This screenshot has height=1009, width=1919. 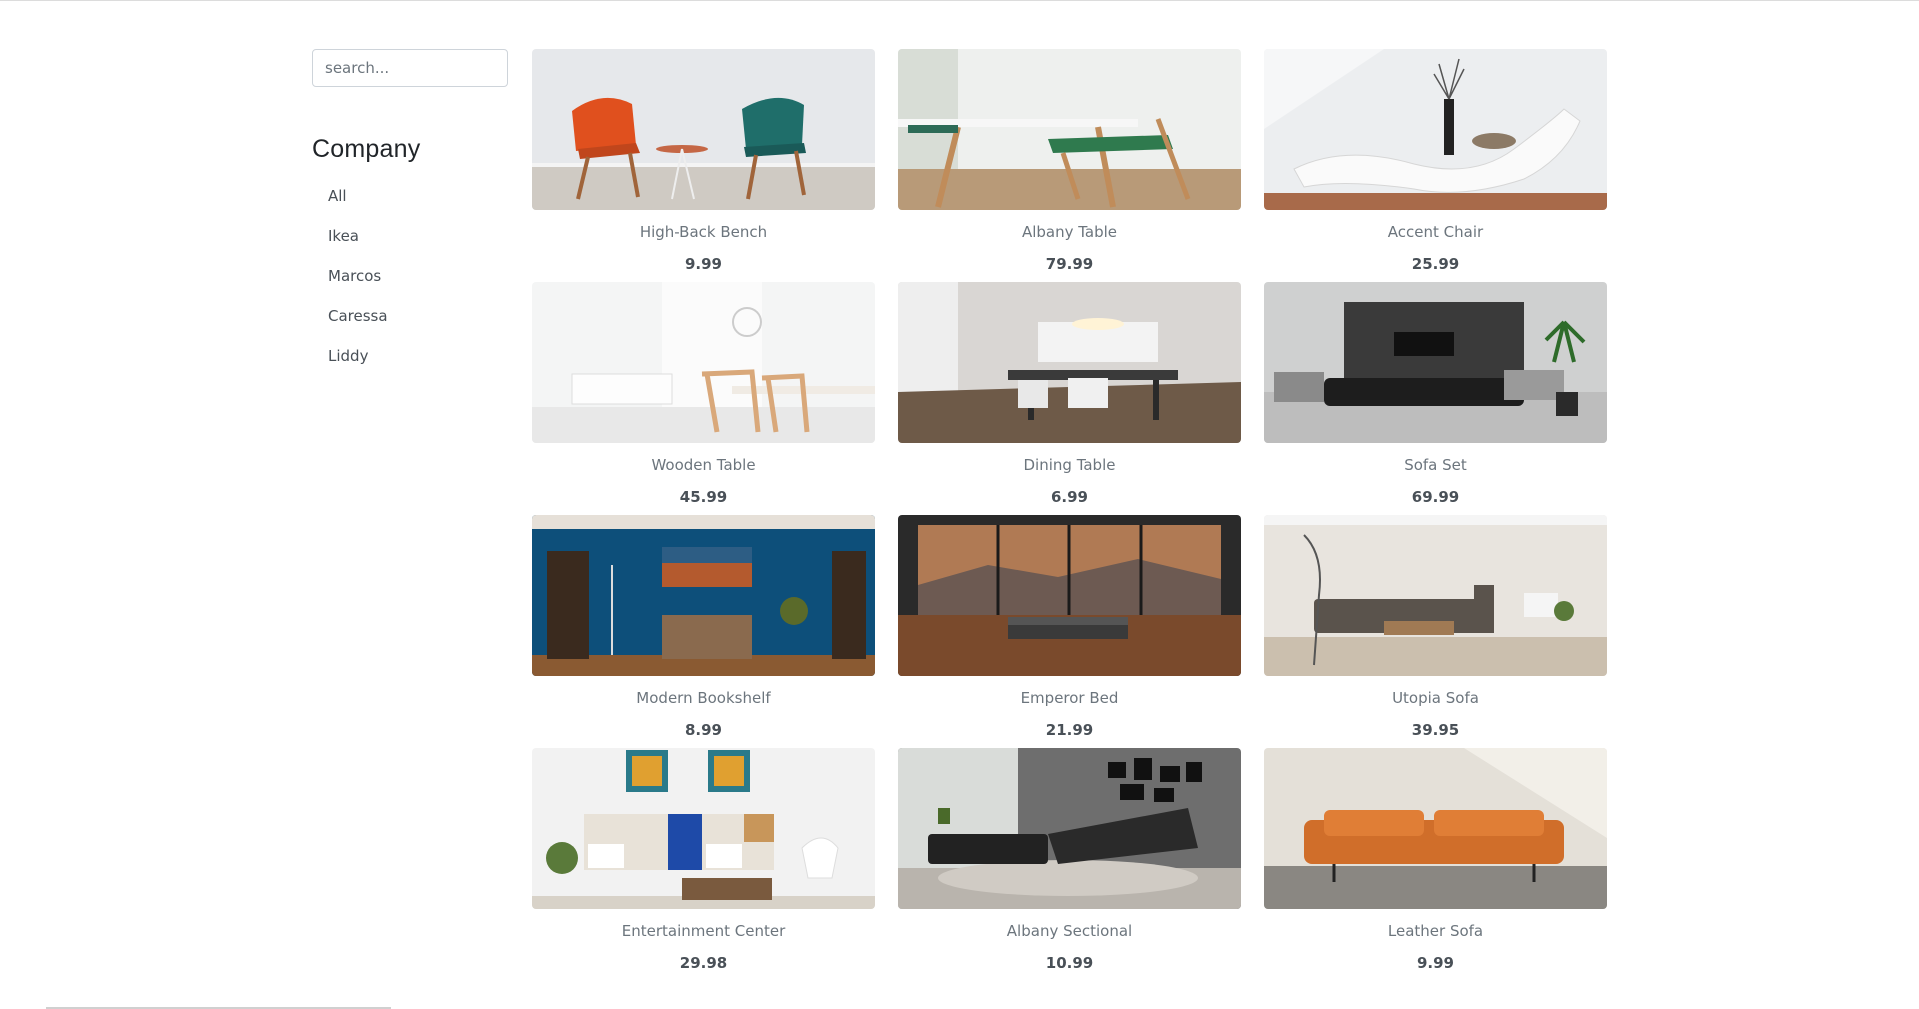 What do you see at coordinates (366, 149) in the screenshot?
I see `company-heading: Company` at bounding box center [366, 149].